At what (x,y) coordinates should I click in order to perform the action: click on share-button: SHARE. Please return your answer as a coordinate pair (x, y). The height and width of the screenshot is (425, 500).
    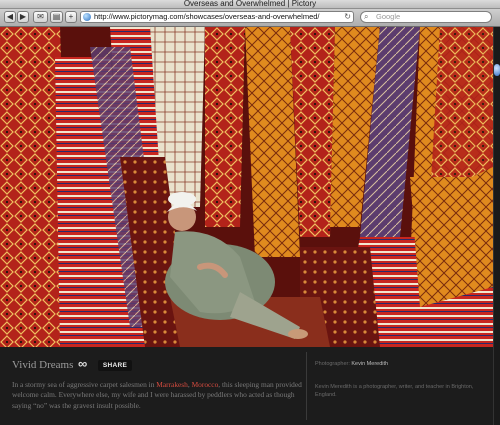
    Looking at the image, I should click on (115, 365).